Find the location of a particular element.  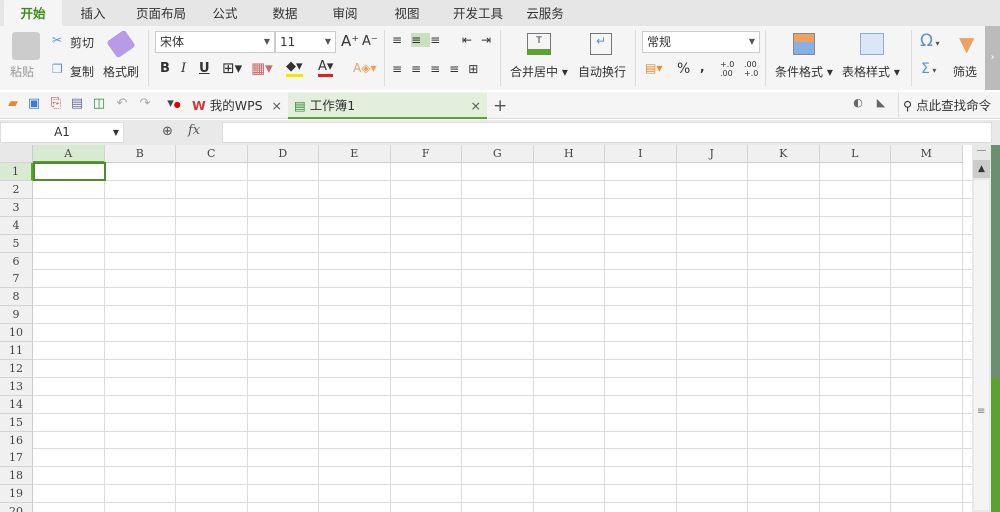

fx-button: fx is located at coordinates (194, 130).